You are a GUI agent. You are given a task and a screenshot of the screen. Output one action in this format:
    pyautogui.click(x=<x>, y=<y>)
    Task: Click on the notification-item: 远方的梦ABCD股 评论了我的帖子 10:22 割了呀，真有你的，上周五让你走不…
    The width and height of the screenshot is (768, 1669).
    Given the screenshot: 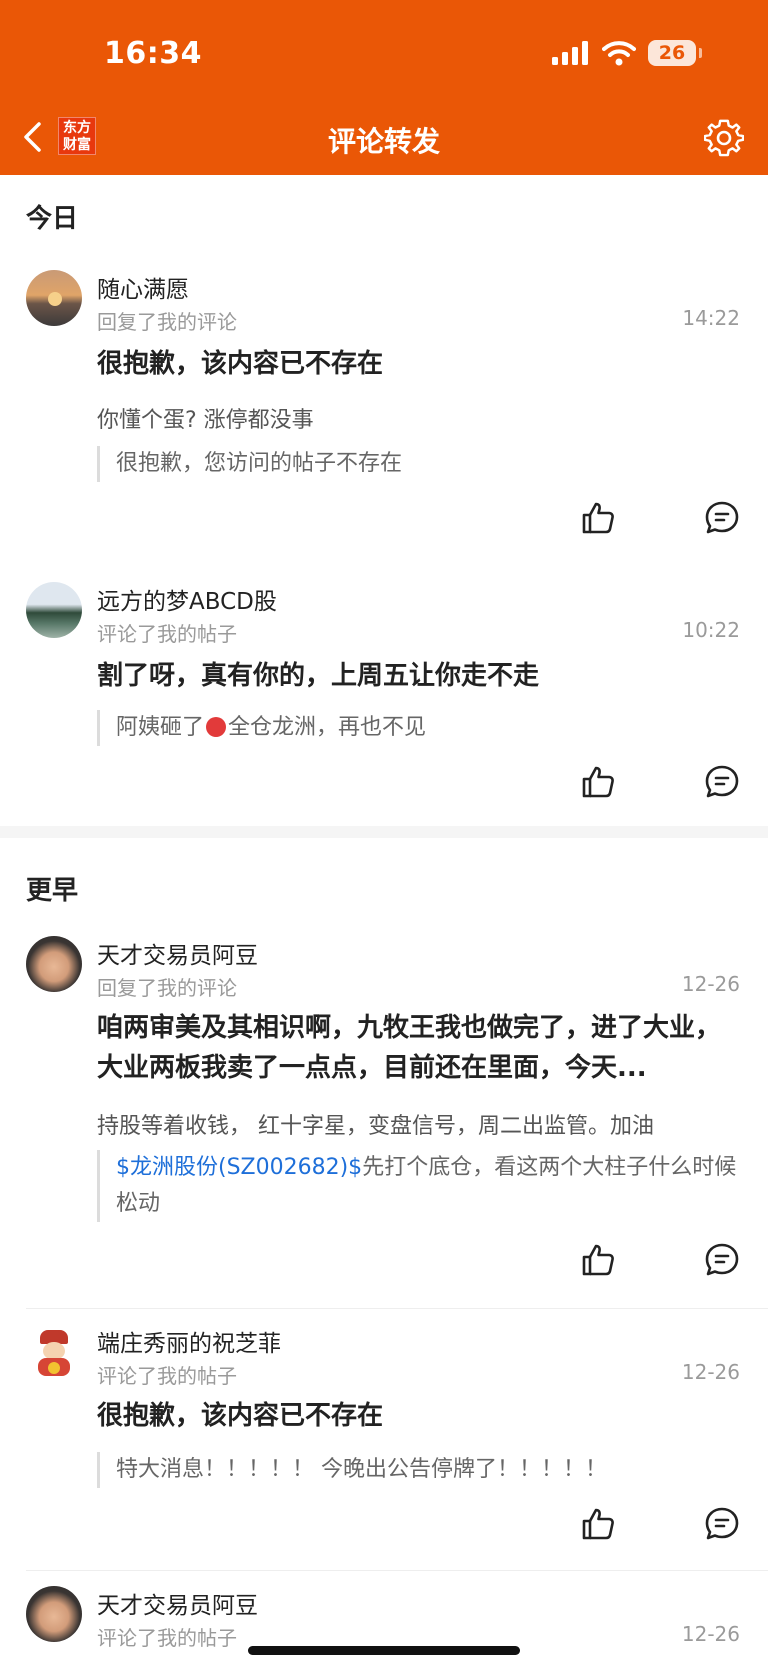 What is the action you would take?
    pyautogui.click(x=384, y=692)
    